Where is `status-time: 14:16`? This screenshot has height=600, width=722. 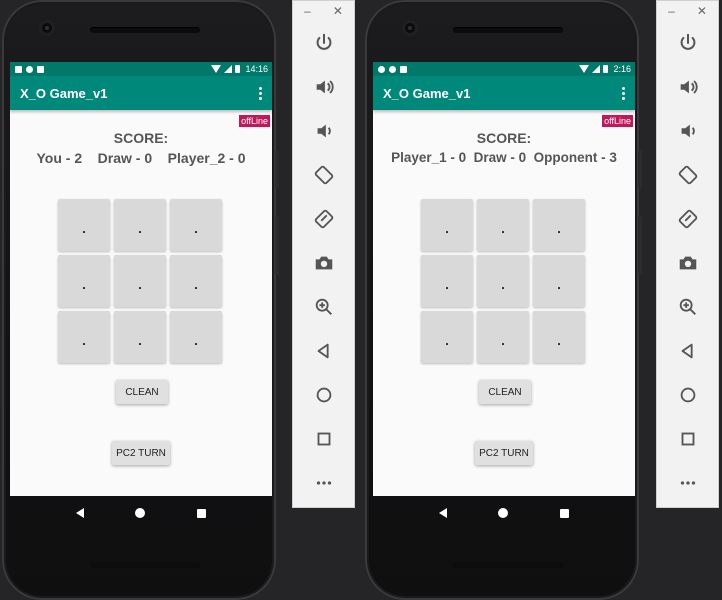
status-time: 14:16 is located at coordinates (256, 69).